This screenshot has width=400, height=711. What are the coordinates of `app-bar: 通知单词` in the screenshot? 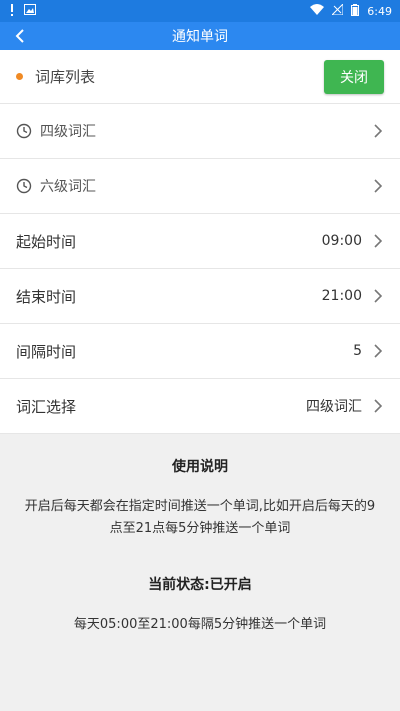 It's located at (200, 36).